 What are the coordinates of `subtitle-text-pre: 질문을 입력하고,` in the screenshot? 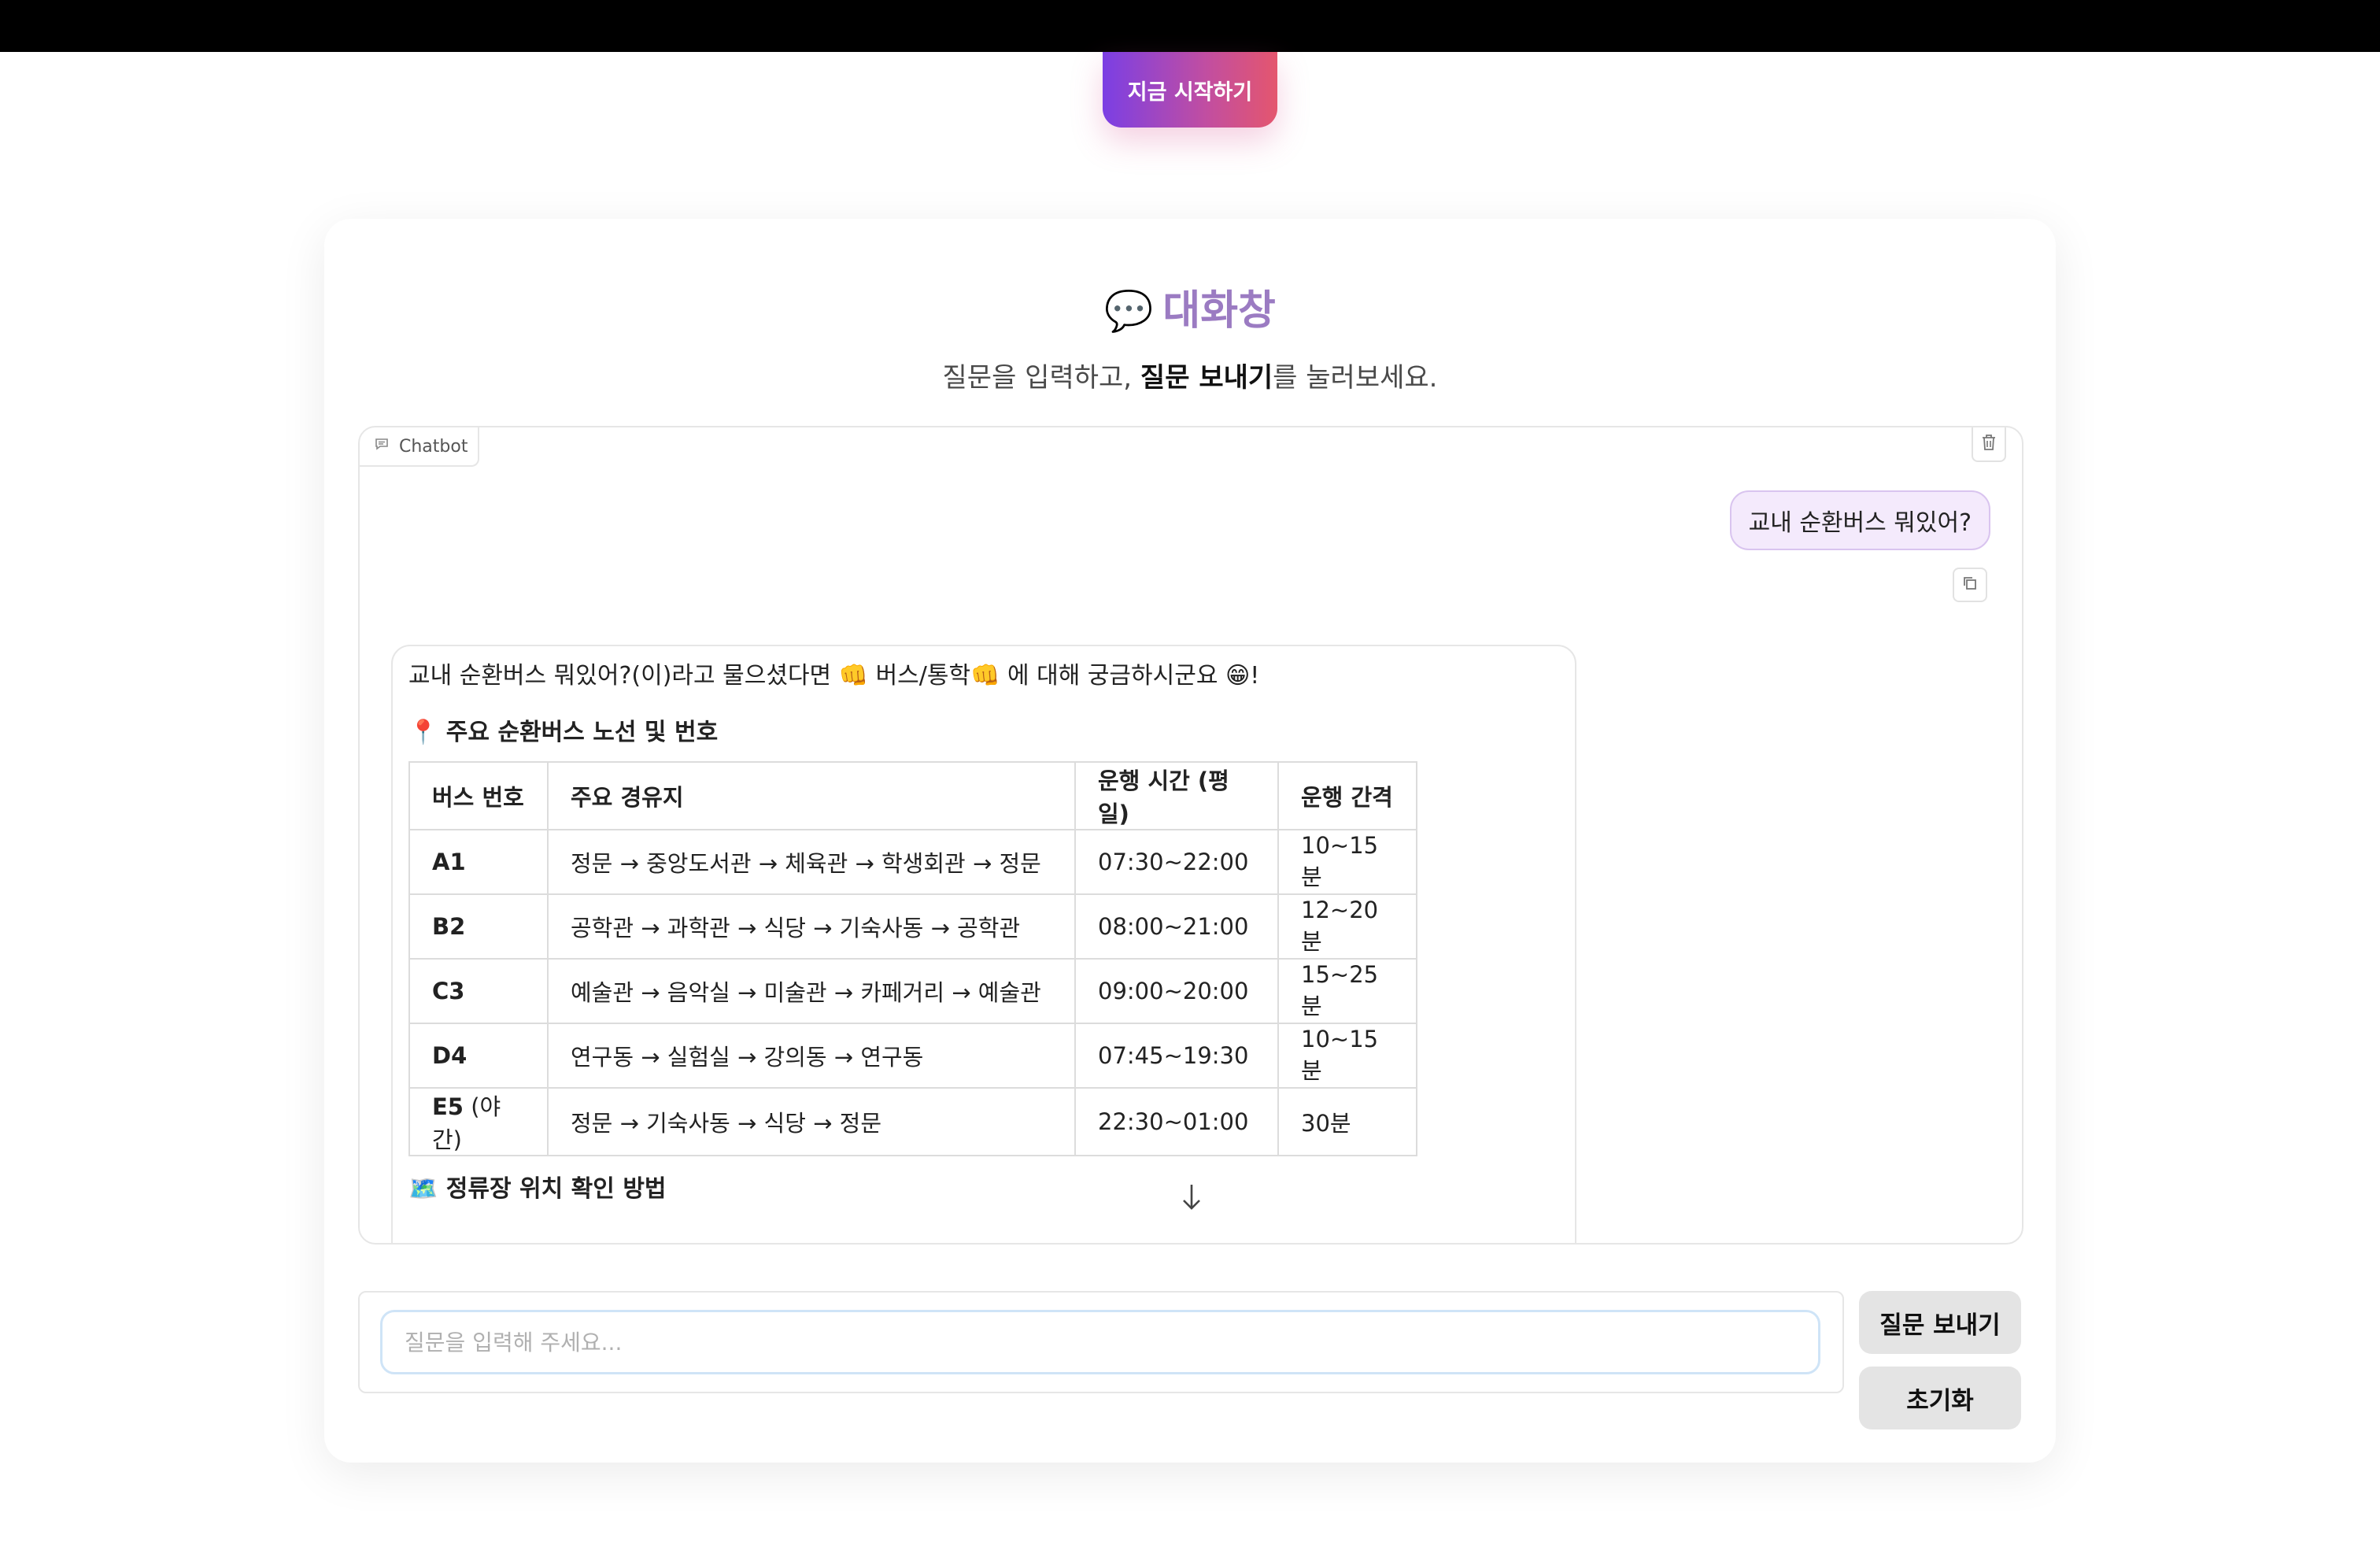 It's located at (1041, 378).